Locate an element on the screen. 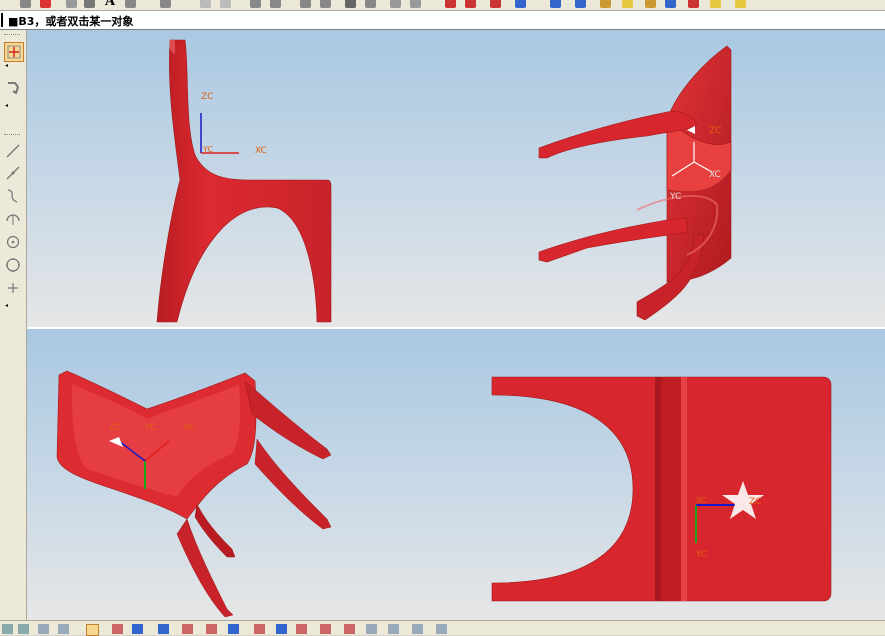 The width and height of the screenshot is (885, 636). cue-line: ■B3，或者双击某一对象 is located at coordinates (442, 20).